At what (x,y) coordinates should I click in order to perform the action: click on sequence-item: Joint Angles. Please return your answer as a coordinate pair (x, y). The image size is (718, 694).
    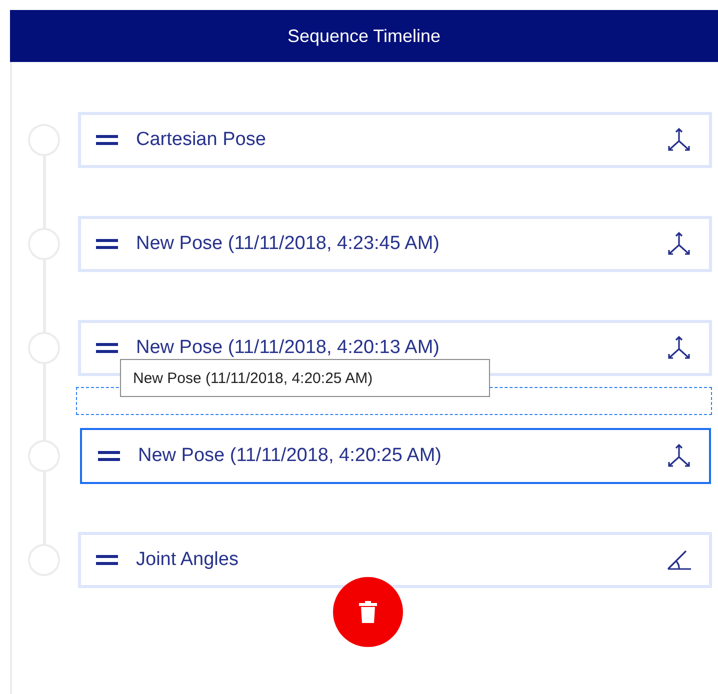
    Looking at the image, I should click on (395, 560).